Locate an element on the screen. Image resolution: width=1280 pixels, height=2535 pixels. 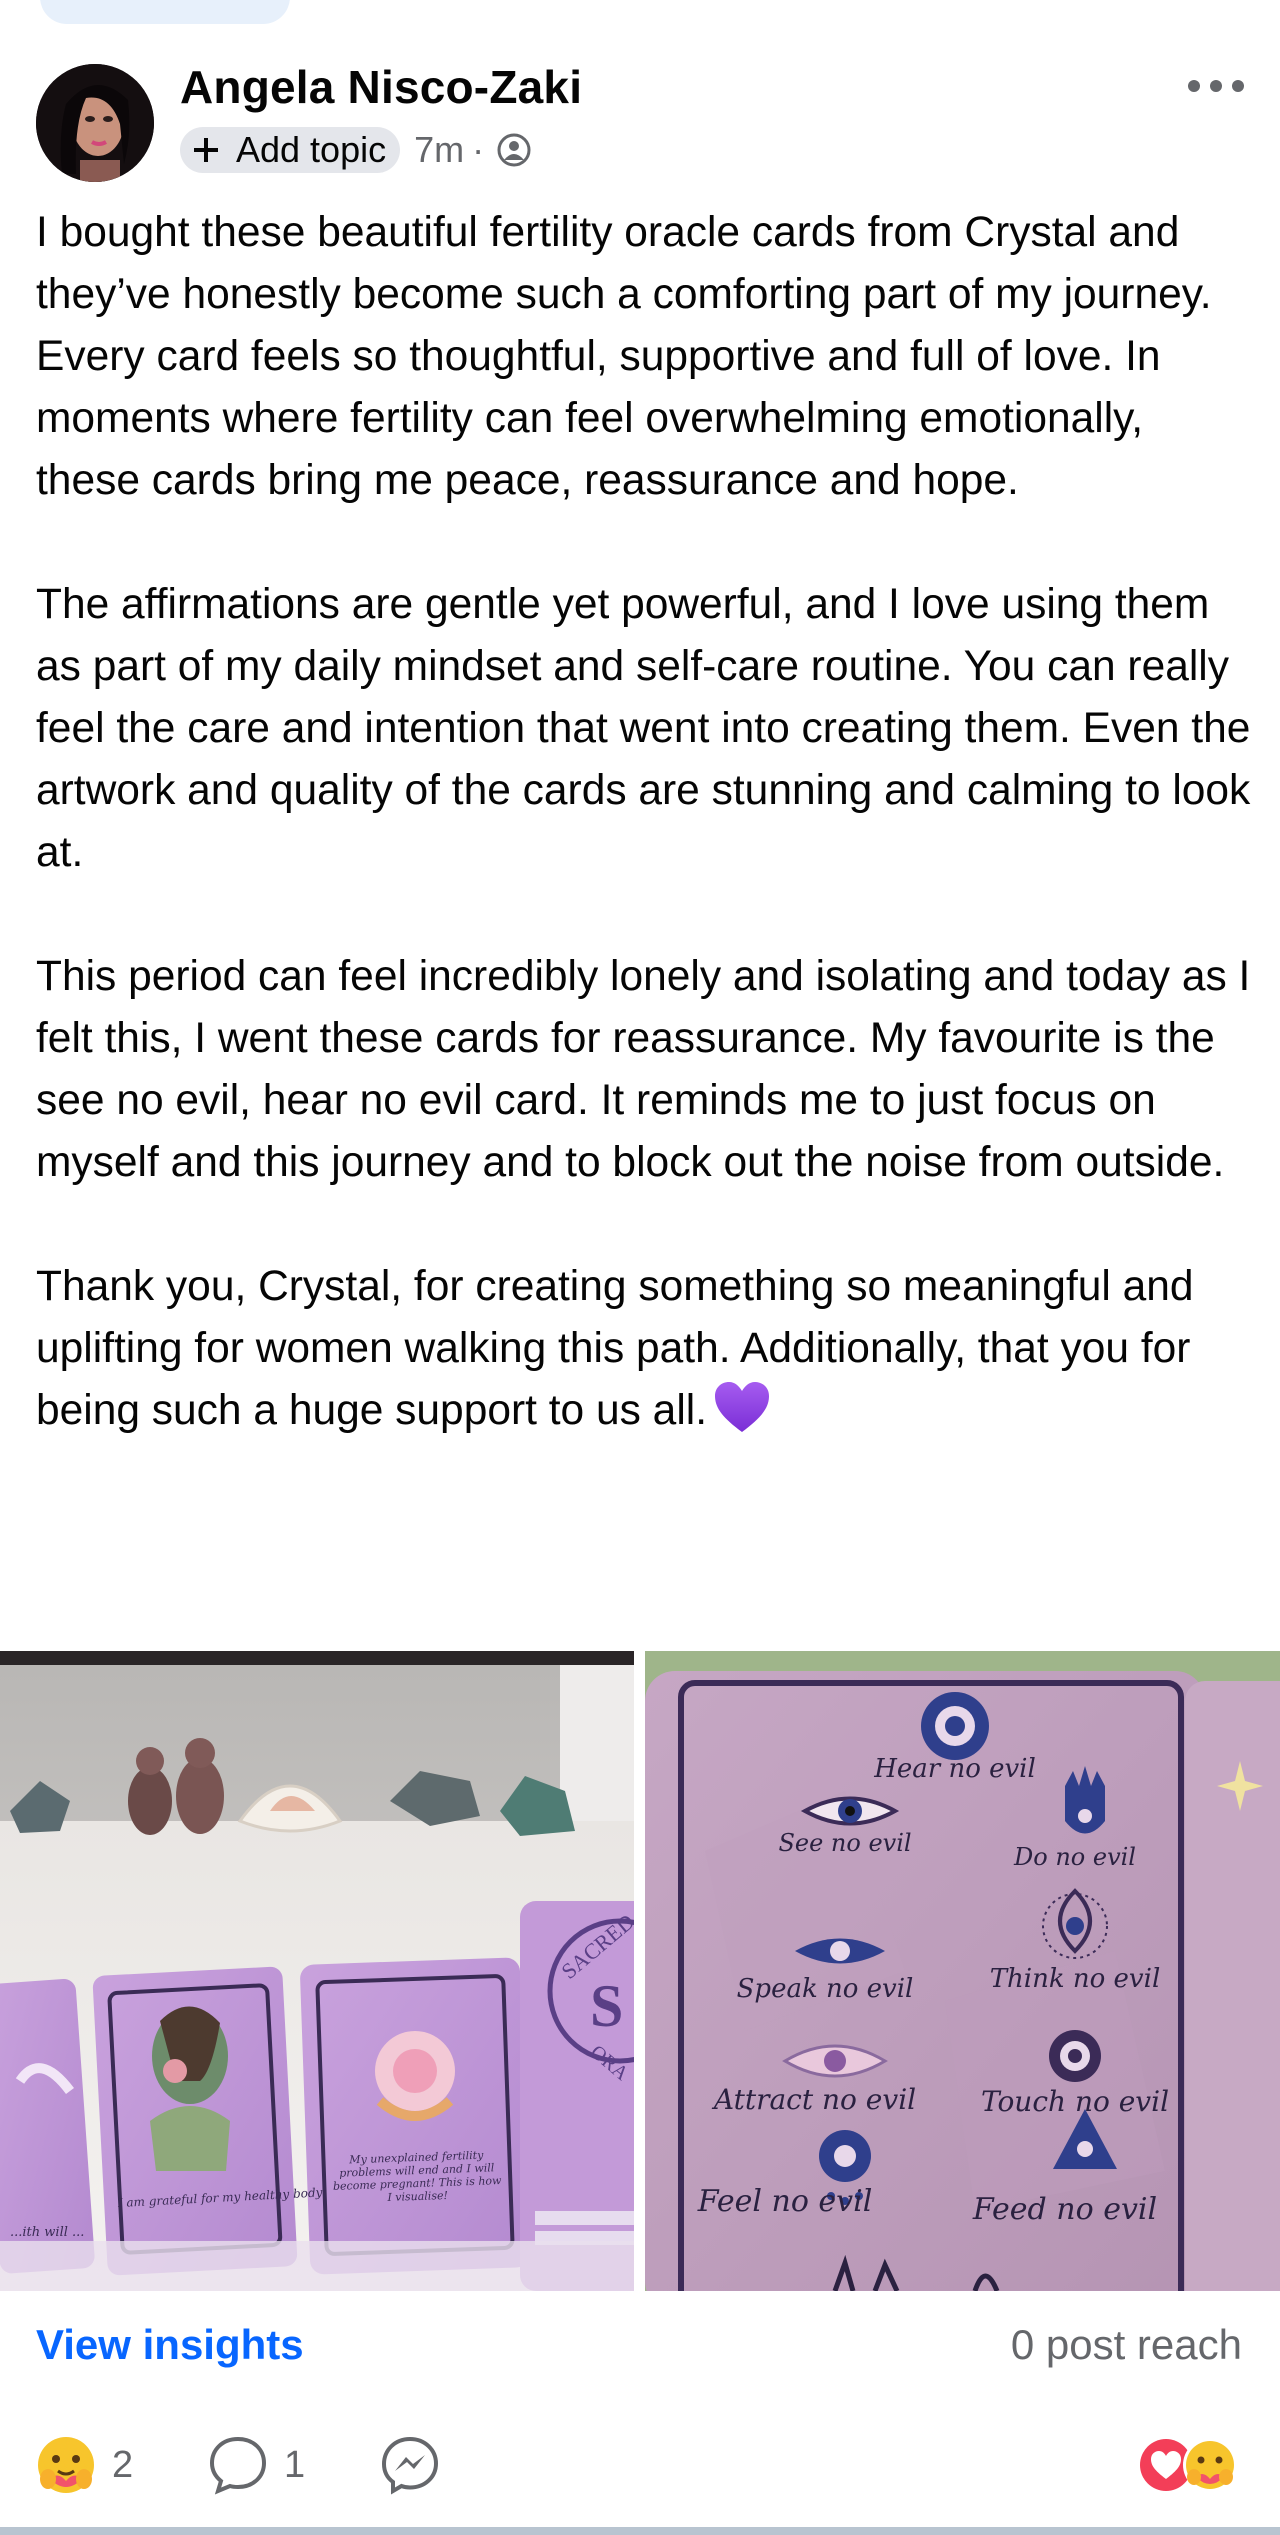
post-actions: 2 1 is located at coordinates (640, 2470).